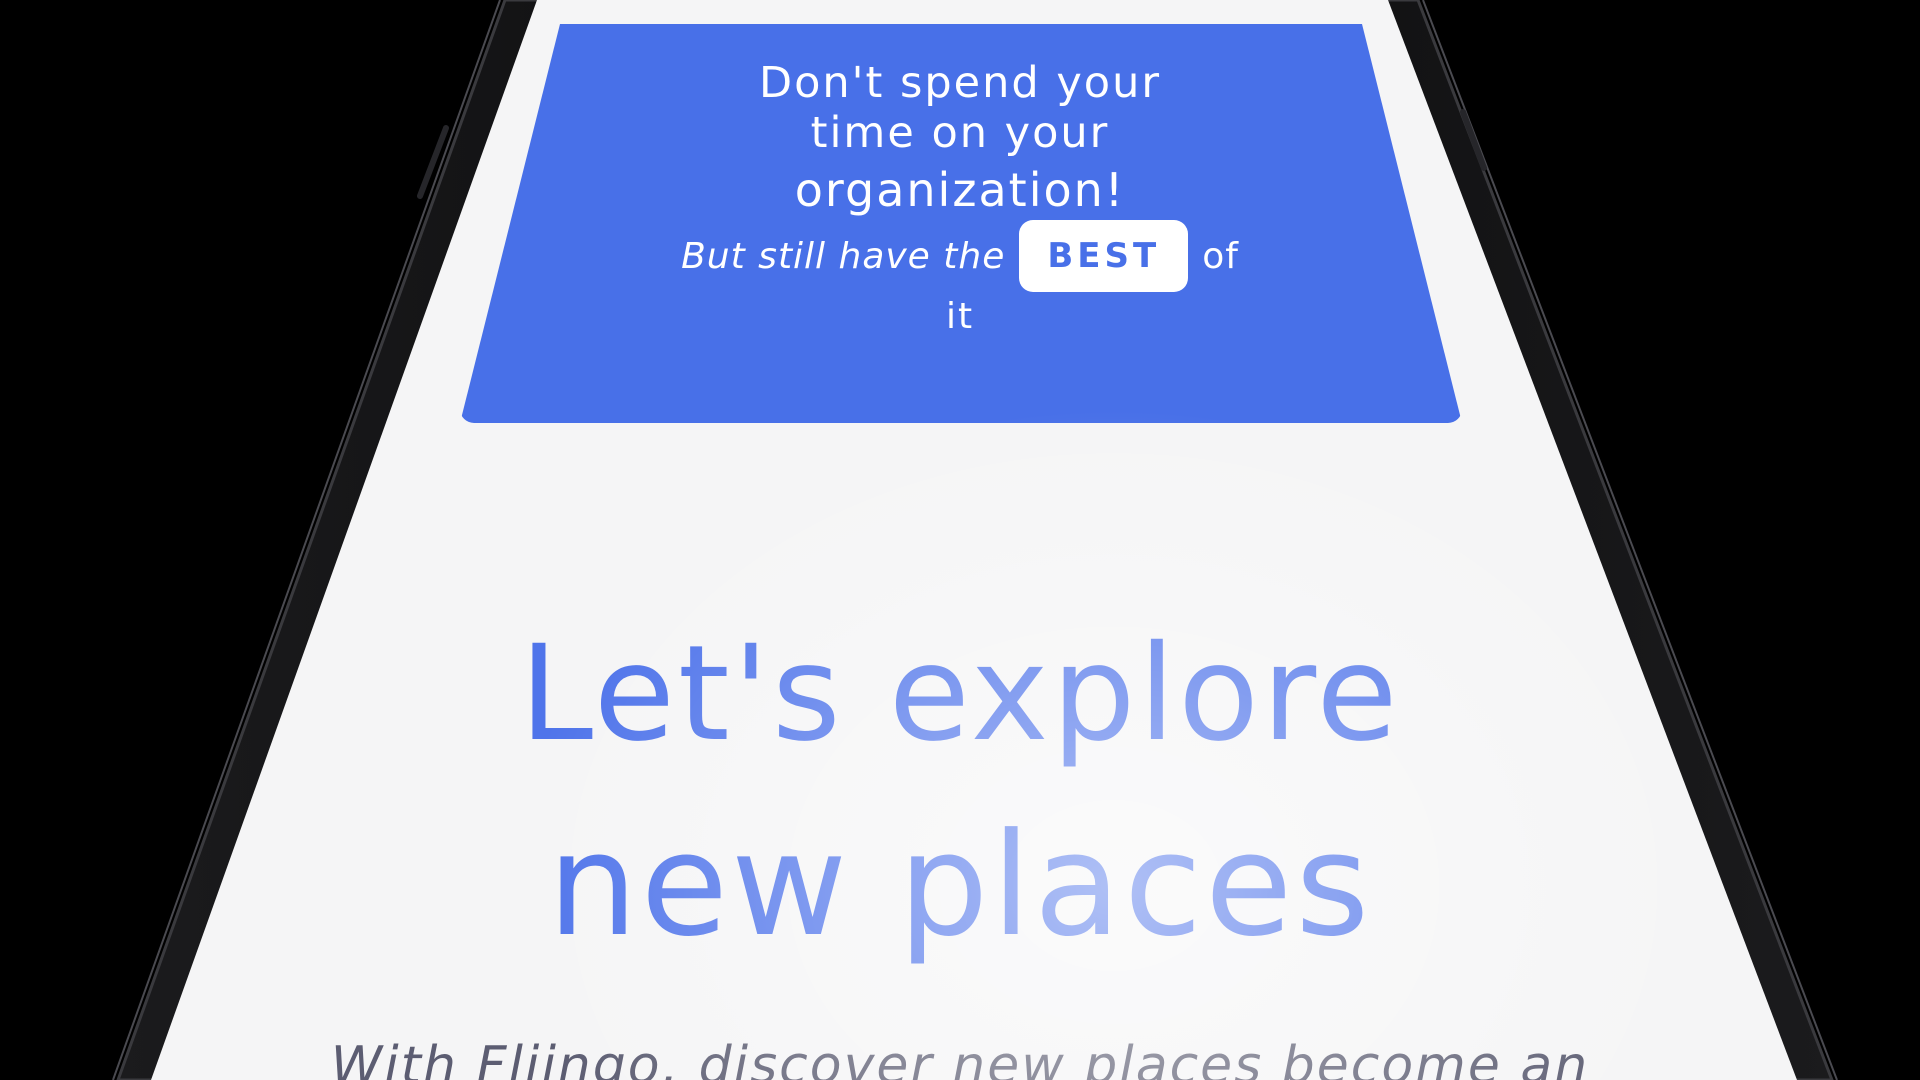 The height and width of the screenshot is (1080, 1920). What do you see at coordinates (1104, 256) in the screenshot?
I see `best-badge: BEST` at bounding box center [1104, 256].